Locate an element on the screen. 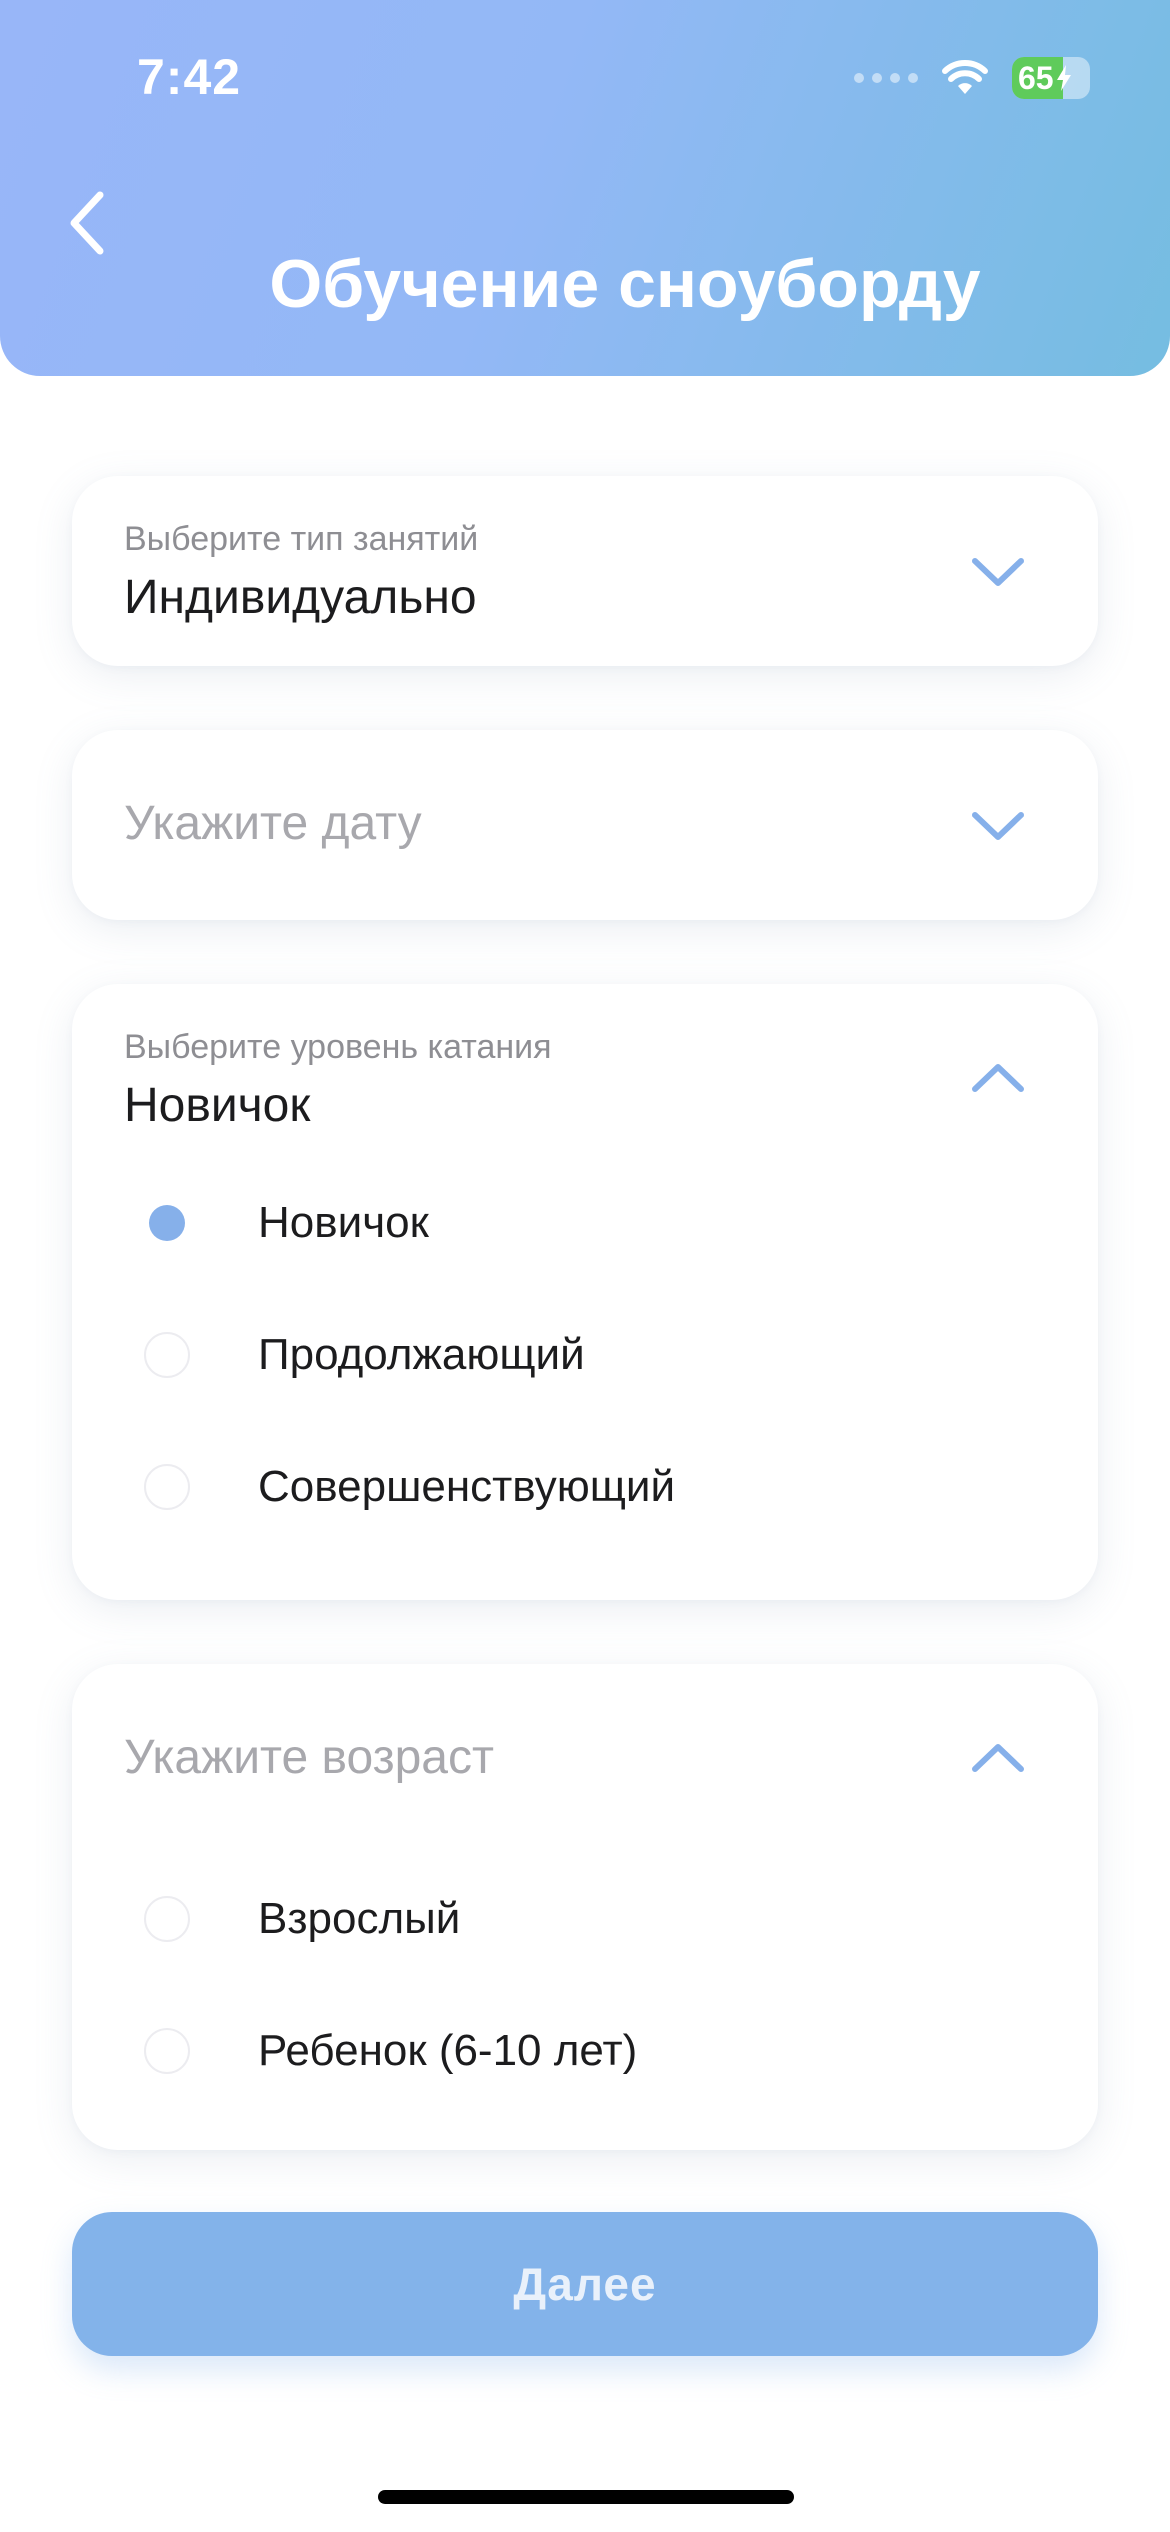 This screenshot has height=2532, width=1170. level-option-advanced: Совершенствующий is located at coordinates (409, 1487).